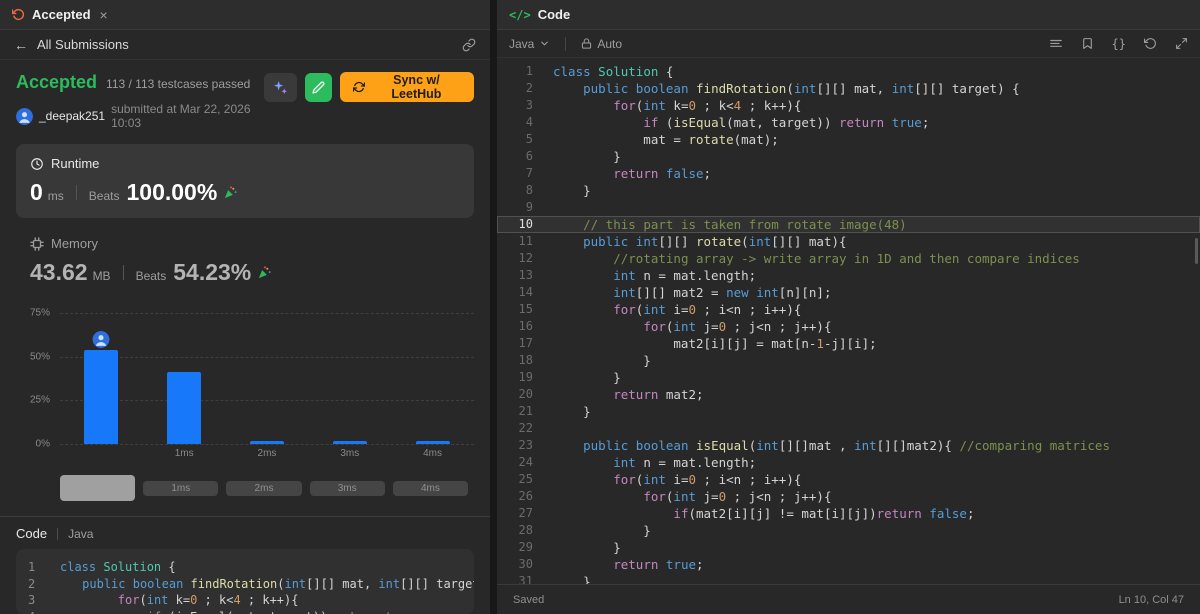  I want to click on undo-icon, so click(1150, 43).